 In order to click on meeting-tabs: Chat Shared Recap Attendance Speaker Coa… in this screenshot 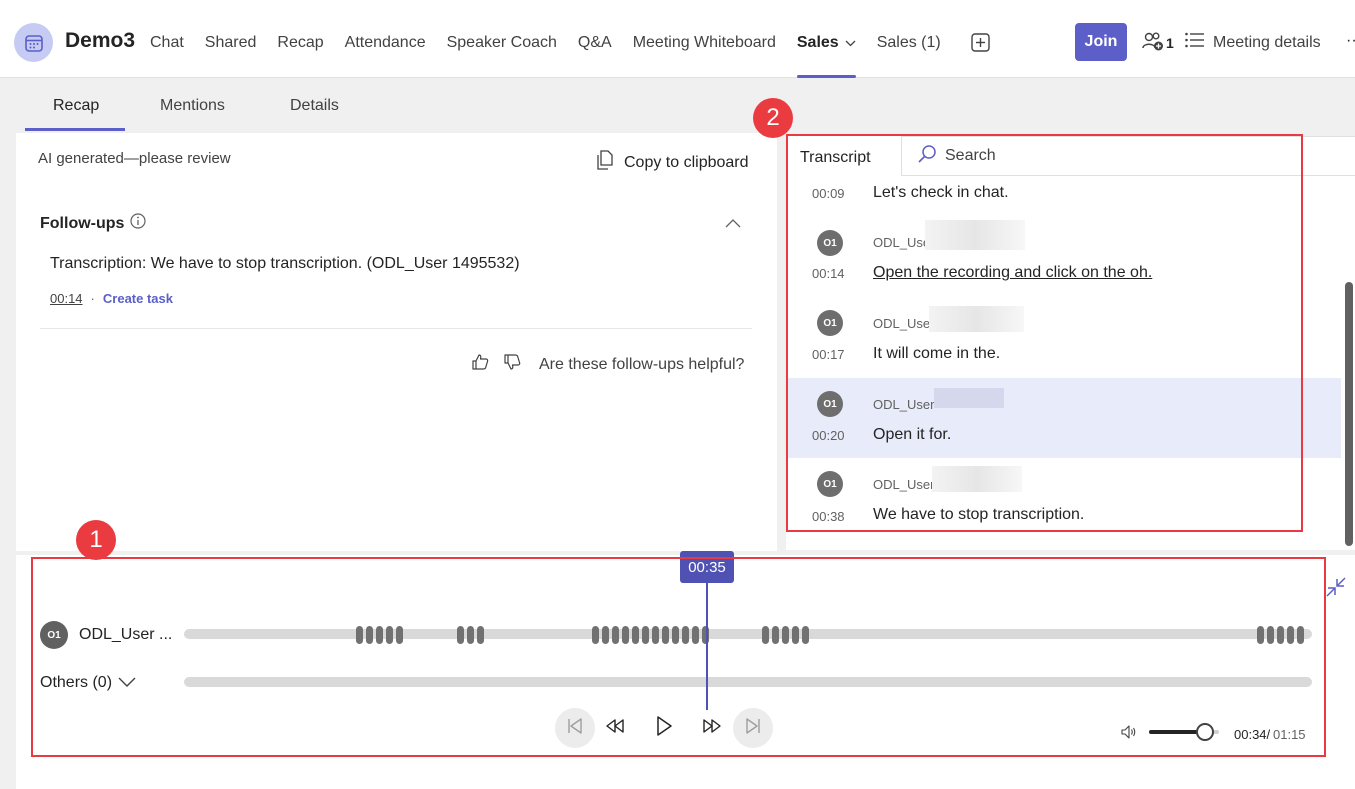, I will do `click(556, 50)`.